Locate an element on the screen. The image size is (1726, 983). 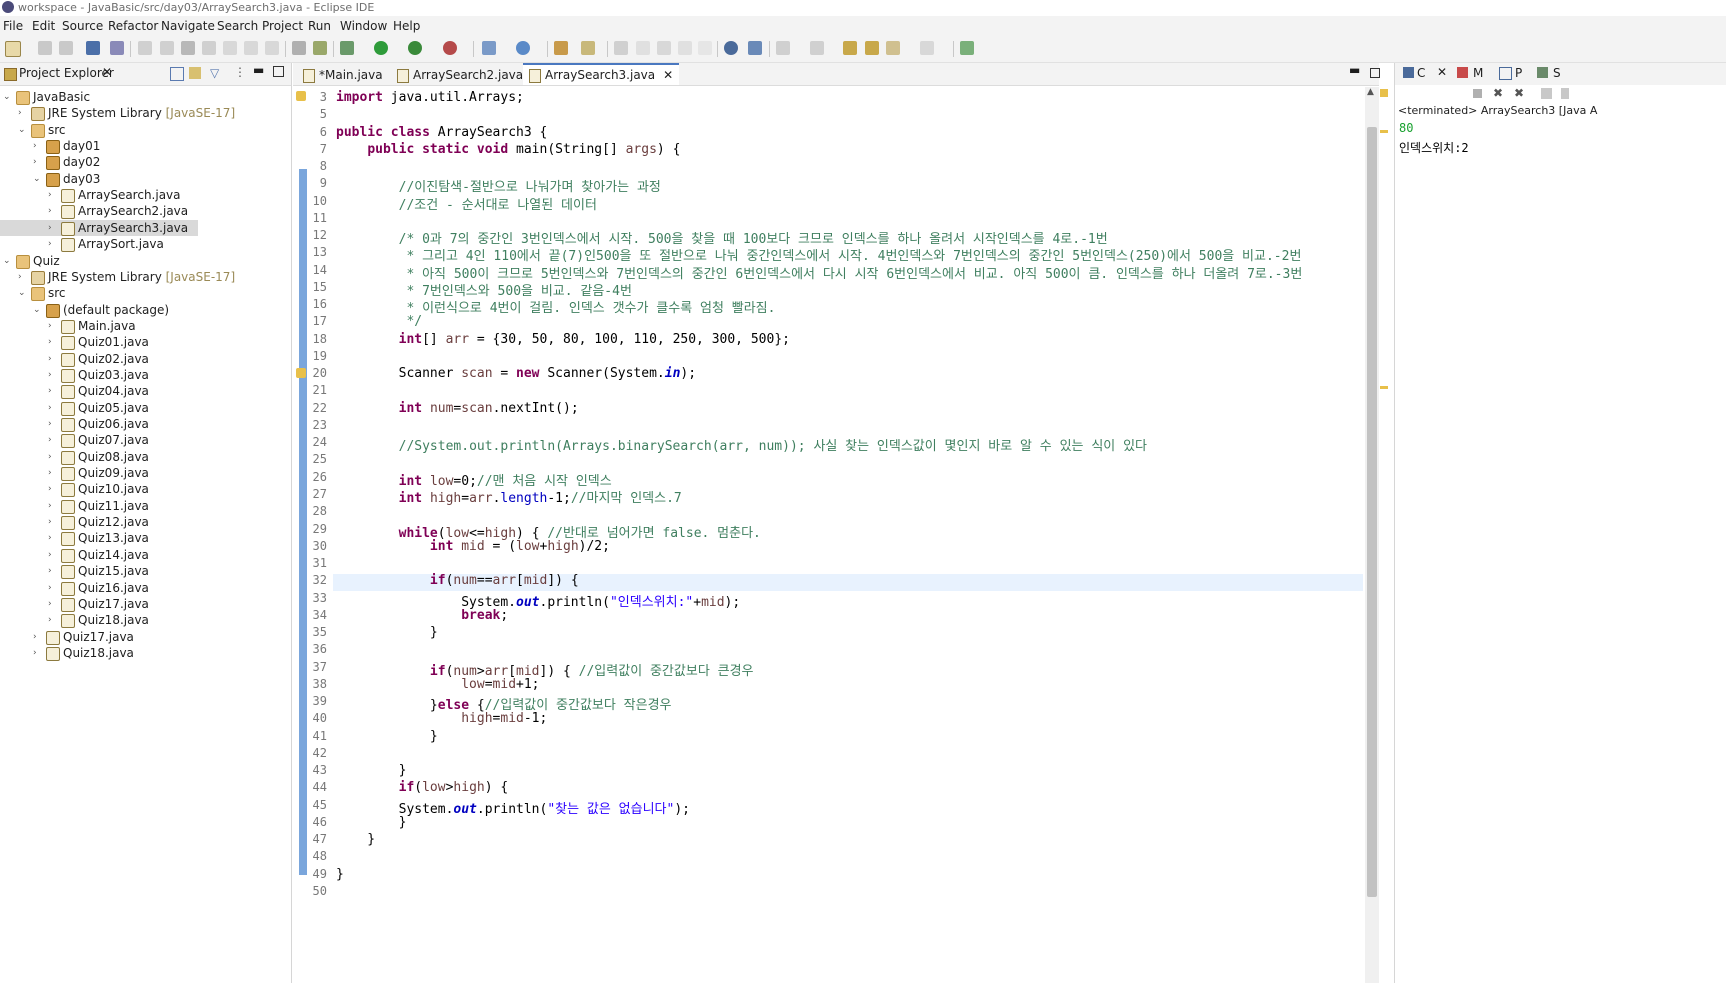
code-line: break; is located at coordinates (422, 615).